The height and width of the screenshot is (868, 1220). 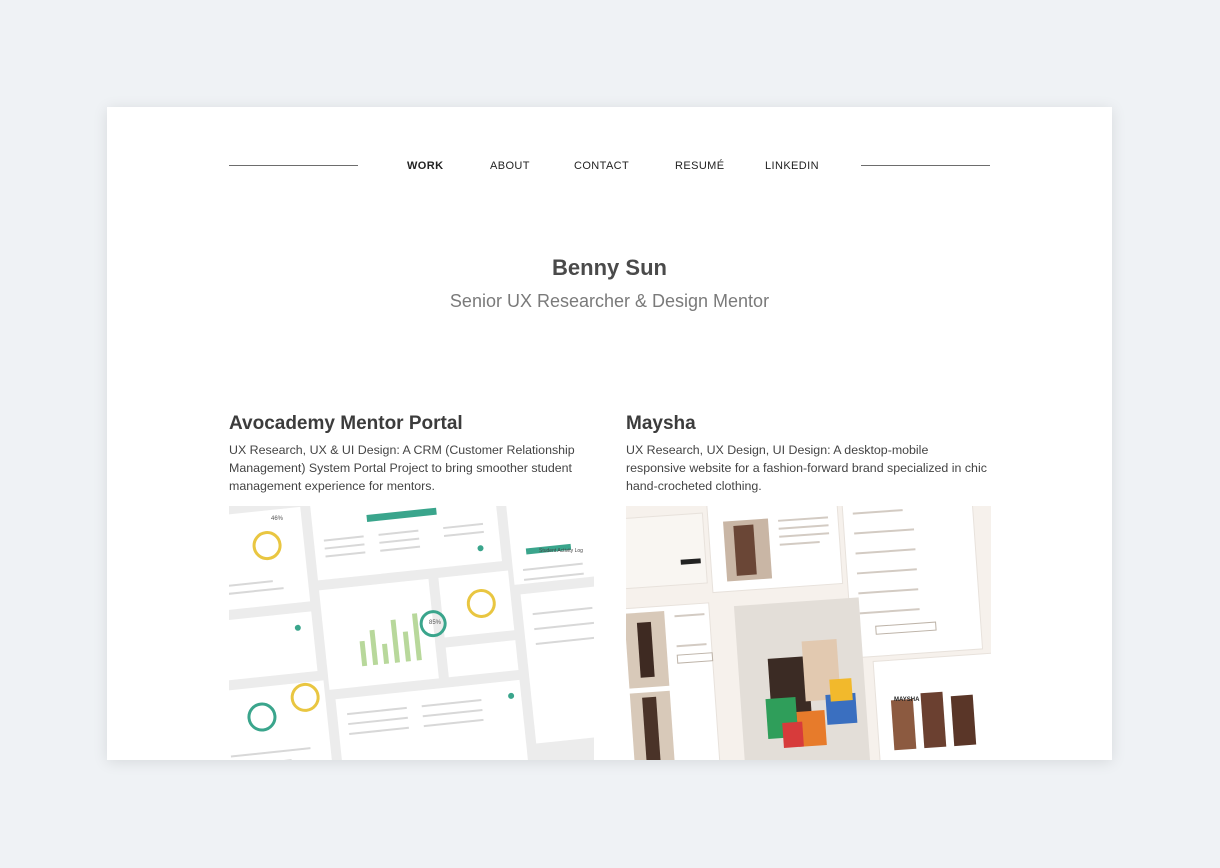 I want to click on nav-divider-left, so click(x=293, y=165).